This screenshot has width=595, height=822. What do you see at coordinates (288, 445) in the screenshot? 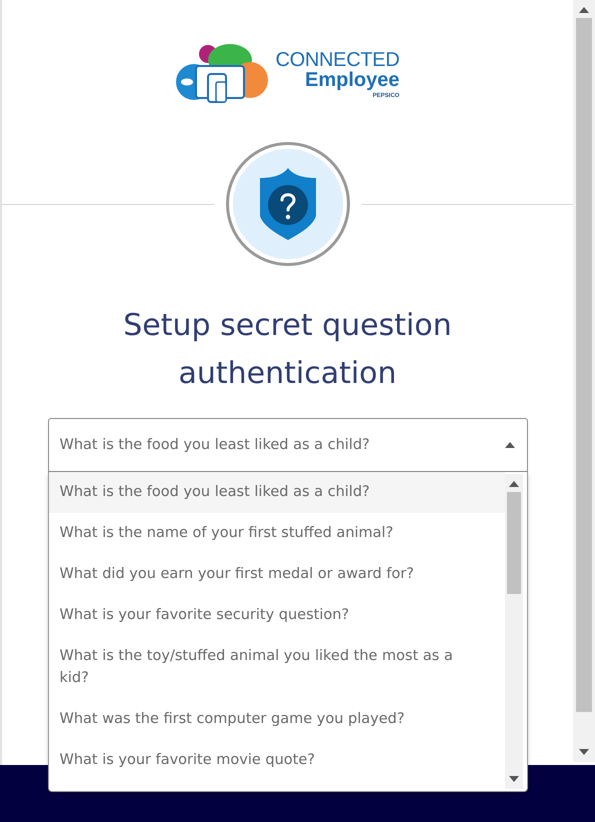
I see `question-select: What is the food you least liked as a child?` at bounding box center [288, 445].